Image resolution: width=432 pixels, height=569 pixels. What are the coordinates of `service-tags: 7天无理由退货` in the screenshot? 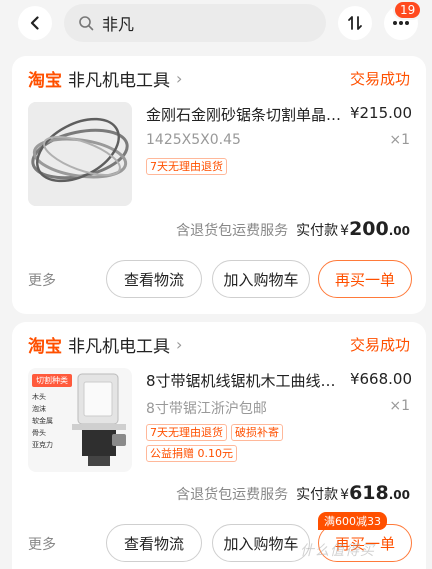 It's located at (241, 166).